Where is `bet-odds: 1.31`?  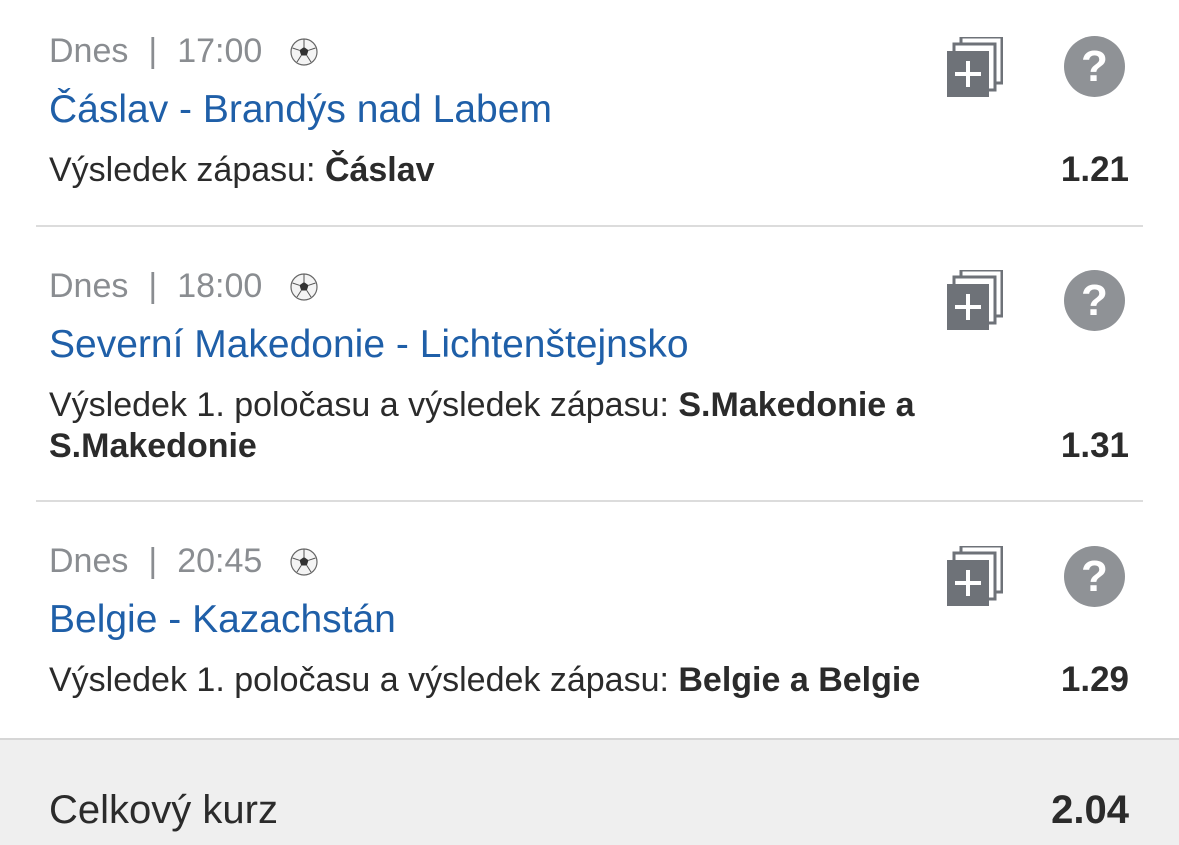 bet-odds: 1.31 is located at coordinates (1094, 445).